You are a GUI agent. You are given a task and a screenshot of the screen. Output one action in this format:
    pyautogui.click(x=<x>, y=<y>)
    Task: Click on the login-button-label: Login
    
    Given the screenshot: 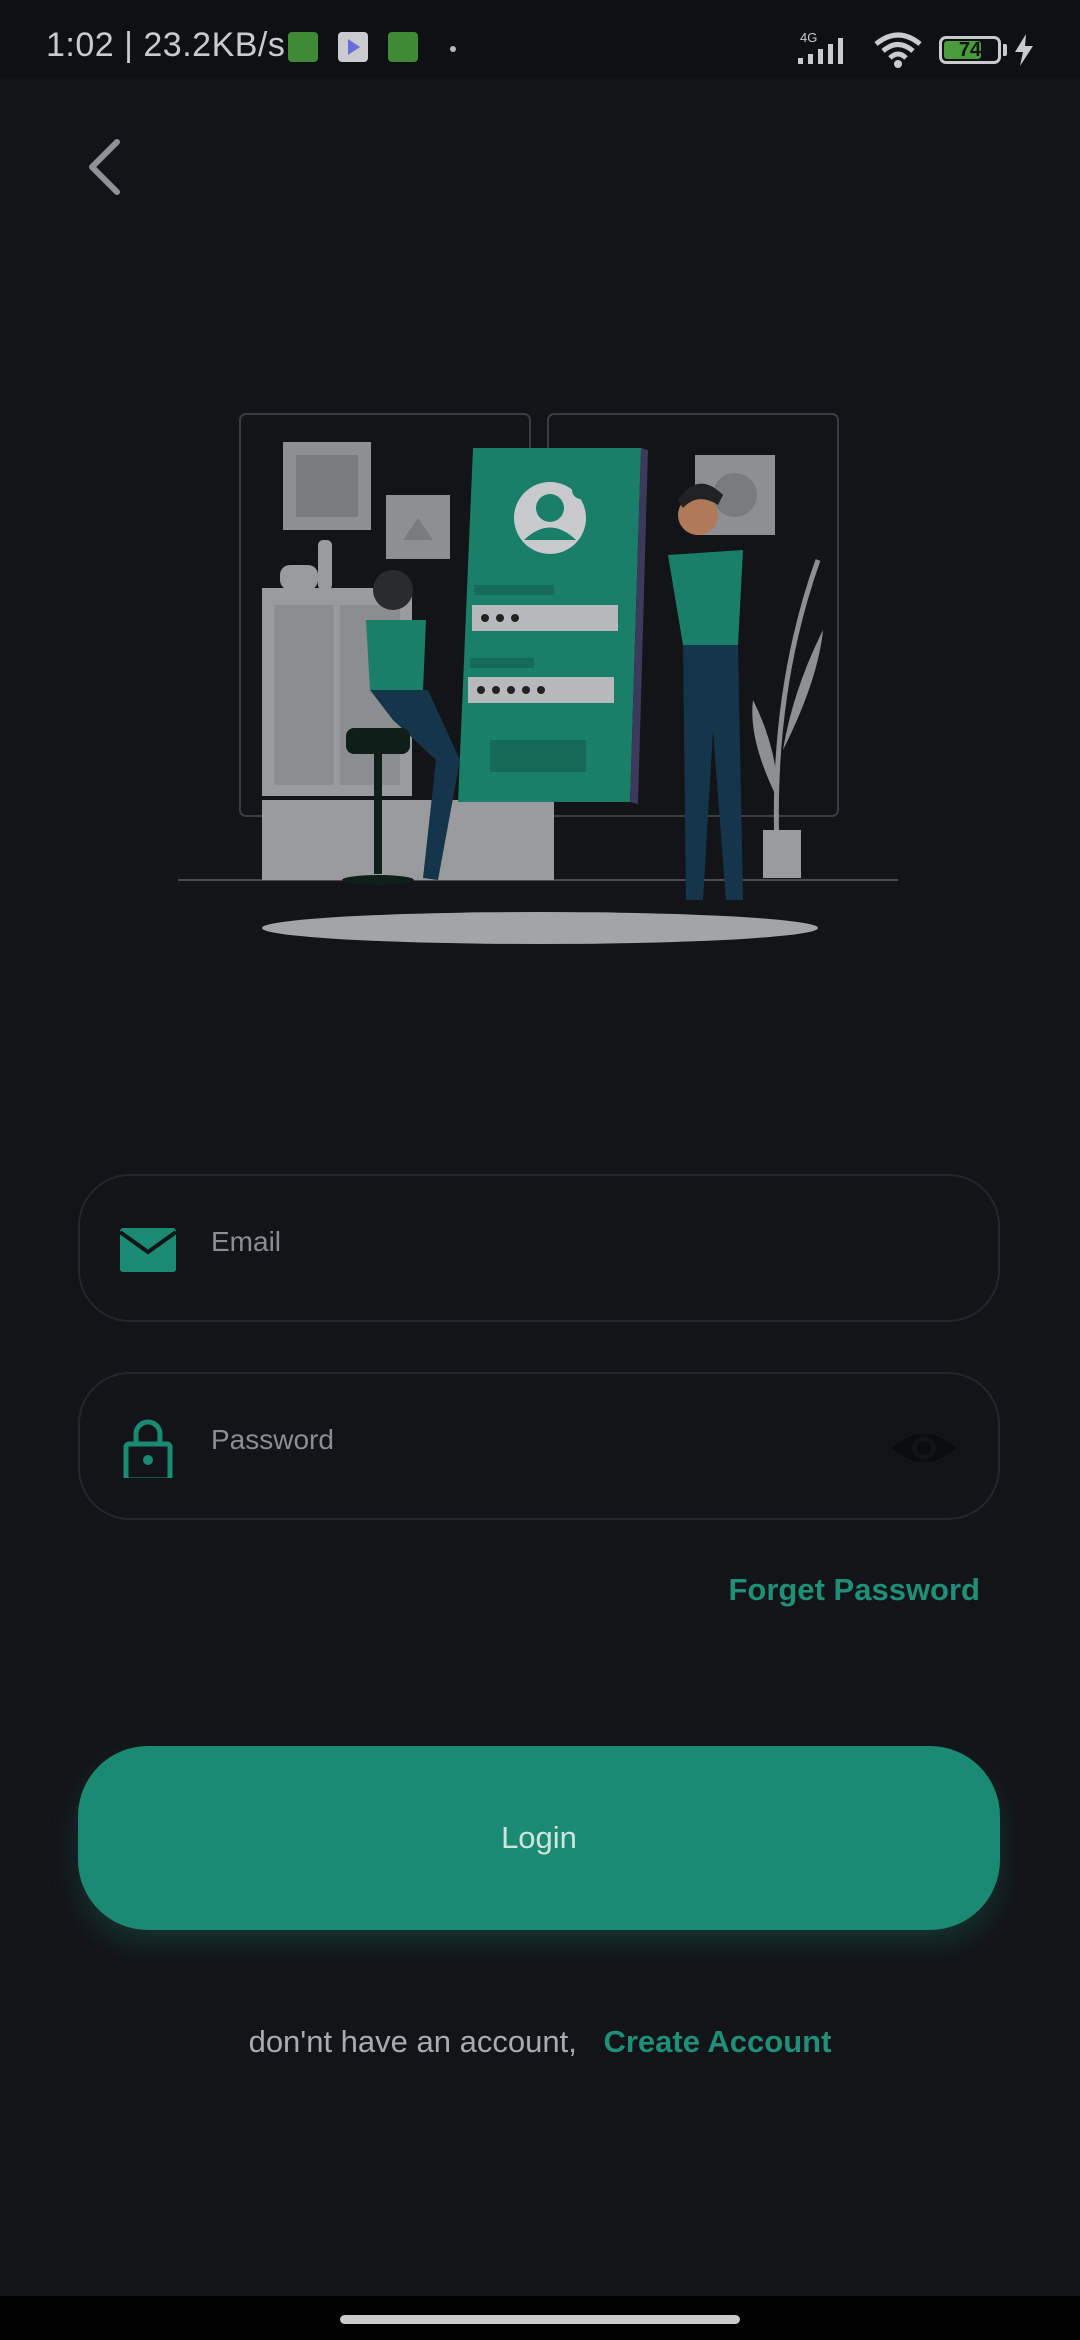 What is the action you would take?
    pyautogui.click(x=539, y=1837)
    